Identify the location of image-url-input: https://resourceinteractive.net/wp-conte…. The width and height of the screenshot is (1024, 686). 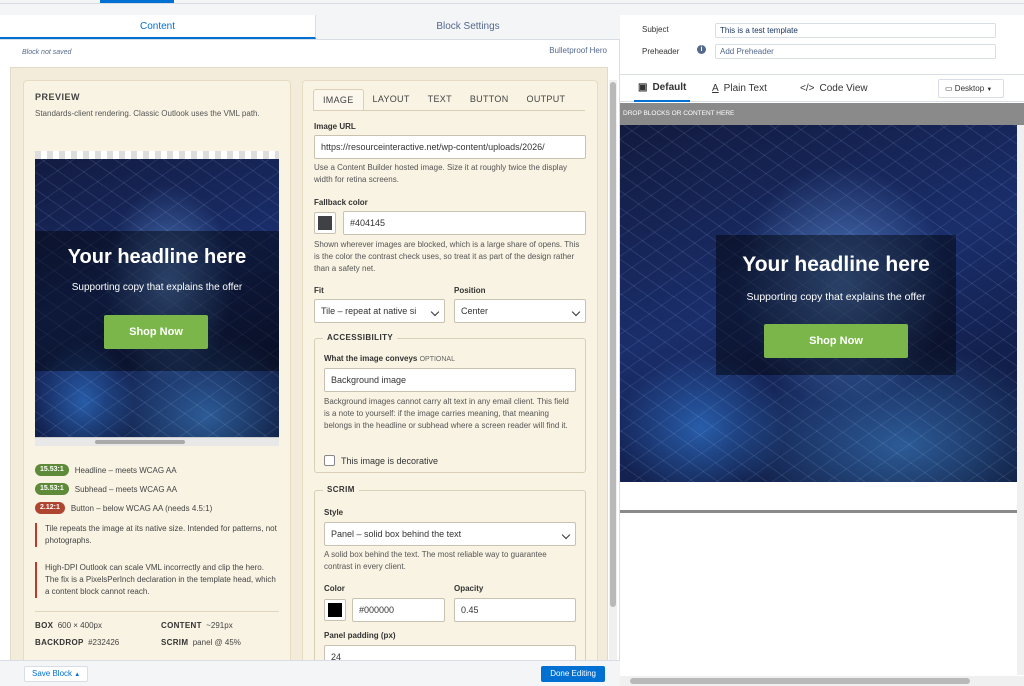
(450, 147).